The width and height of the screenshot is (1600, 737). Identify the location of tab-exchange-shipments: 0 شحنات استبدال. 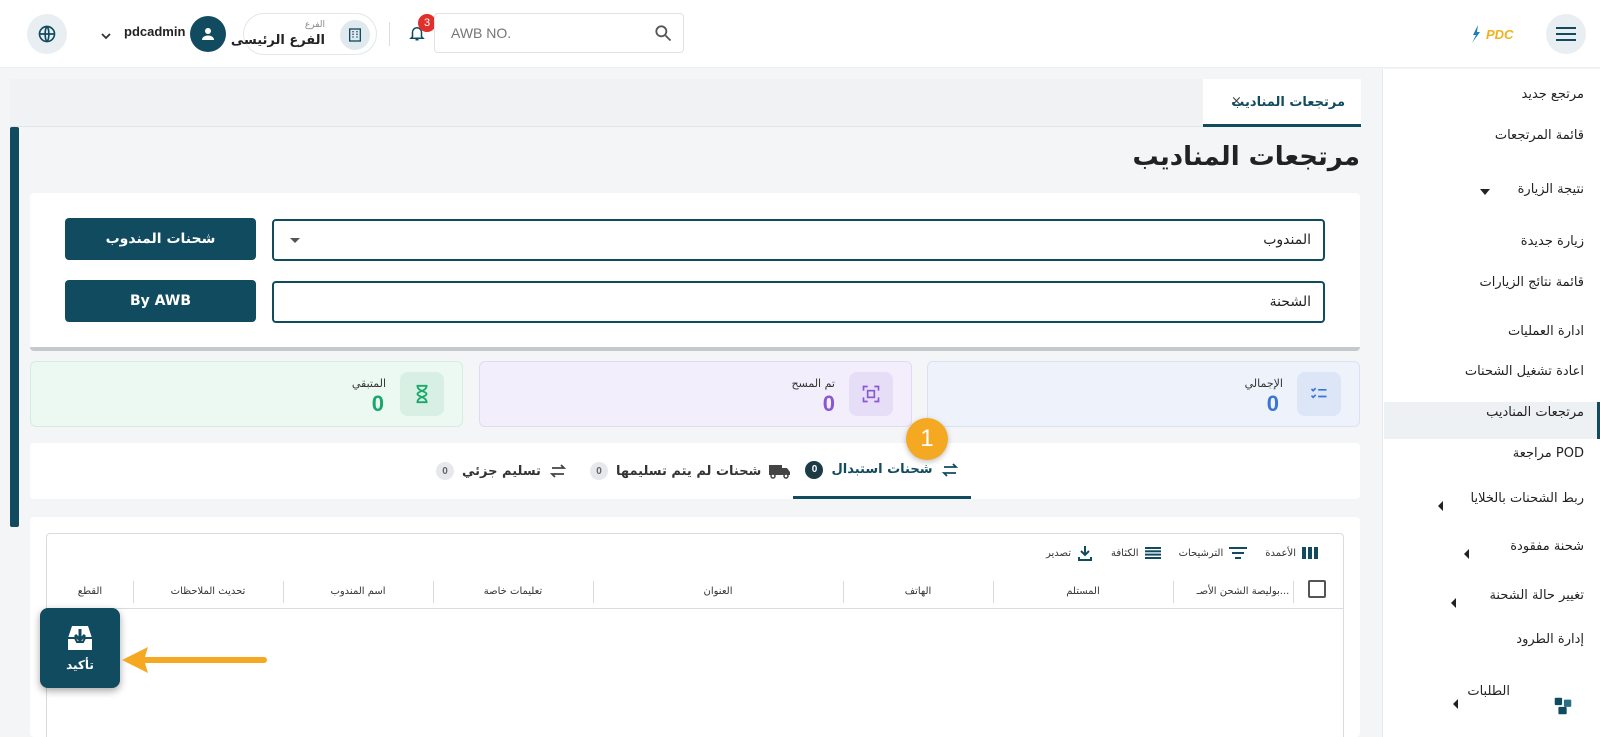
(882, 471).